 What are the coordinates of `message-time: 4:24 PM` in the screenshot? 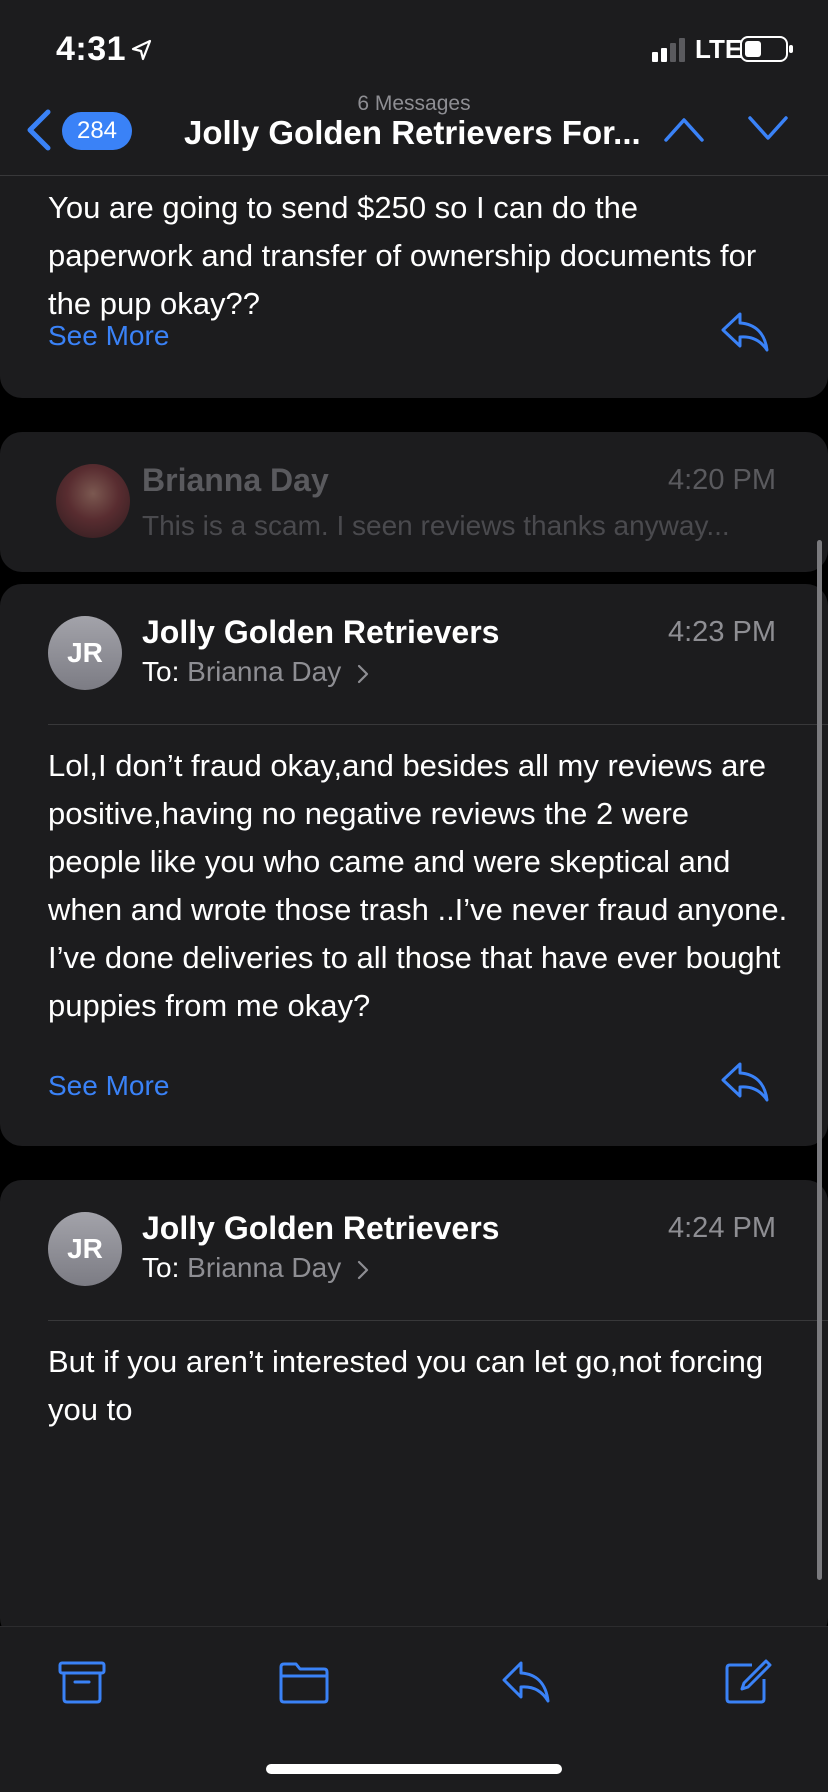 It's located at (722, 1228).